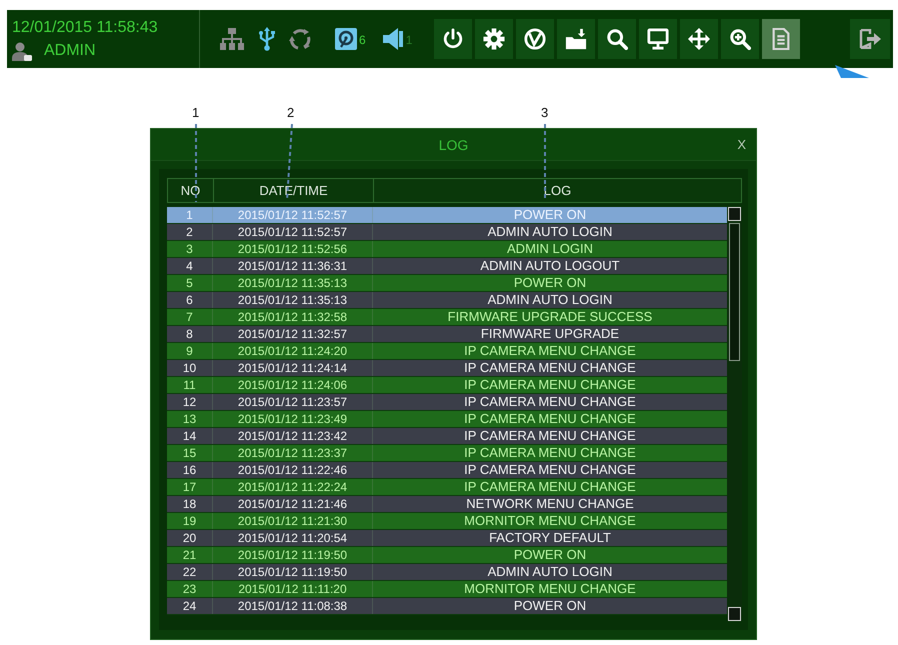 The image size is (898, 645). Describe the element at coordinates (447, 521) in the screenshot. I see `log-row: 19 2015/01/12 11:21:30 MORNITOR MENU CHANGE` at that location.